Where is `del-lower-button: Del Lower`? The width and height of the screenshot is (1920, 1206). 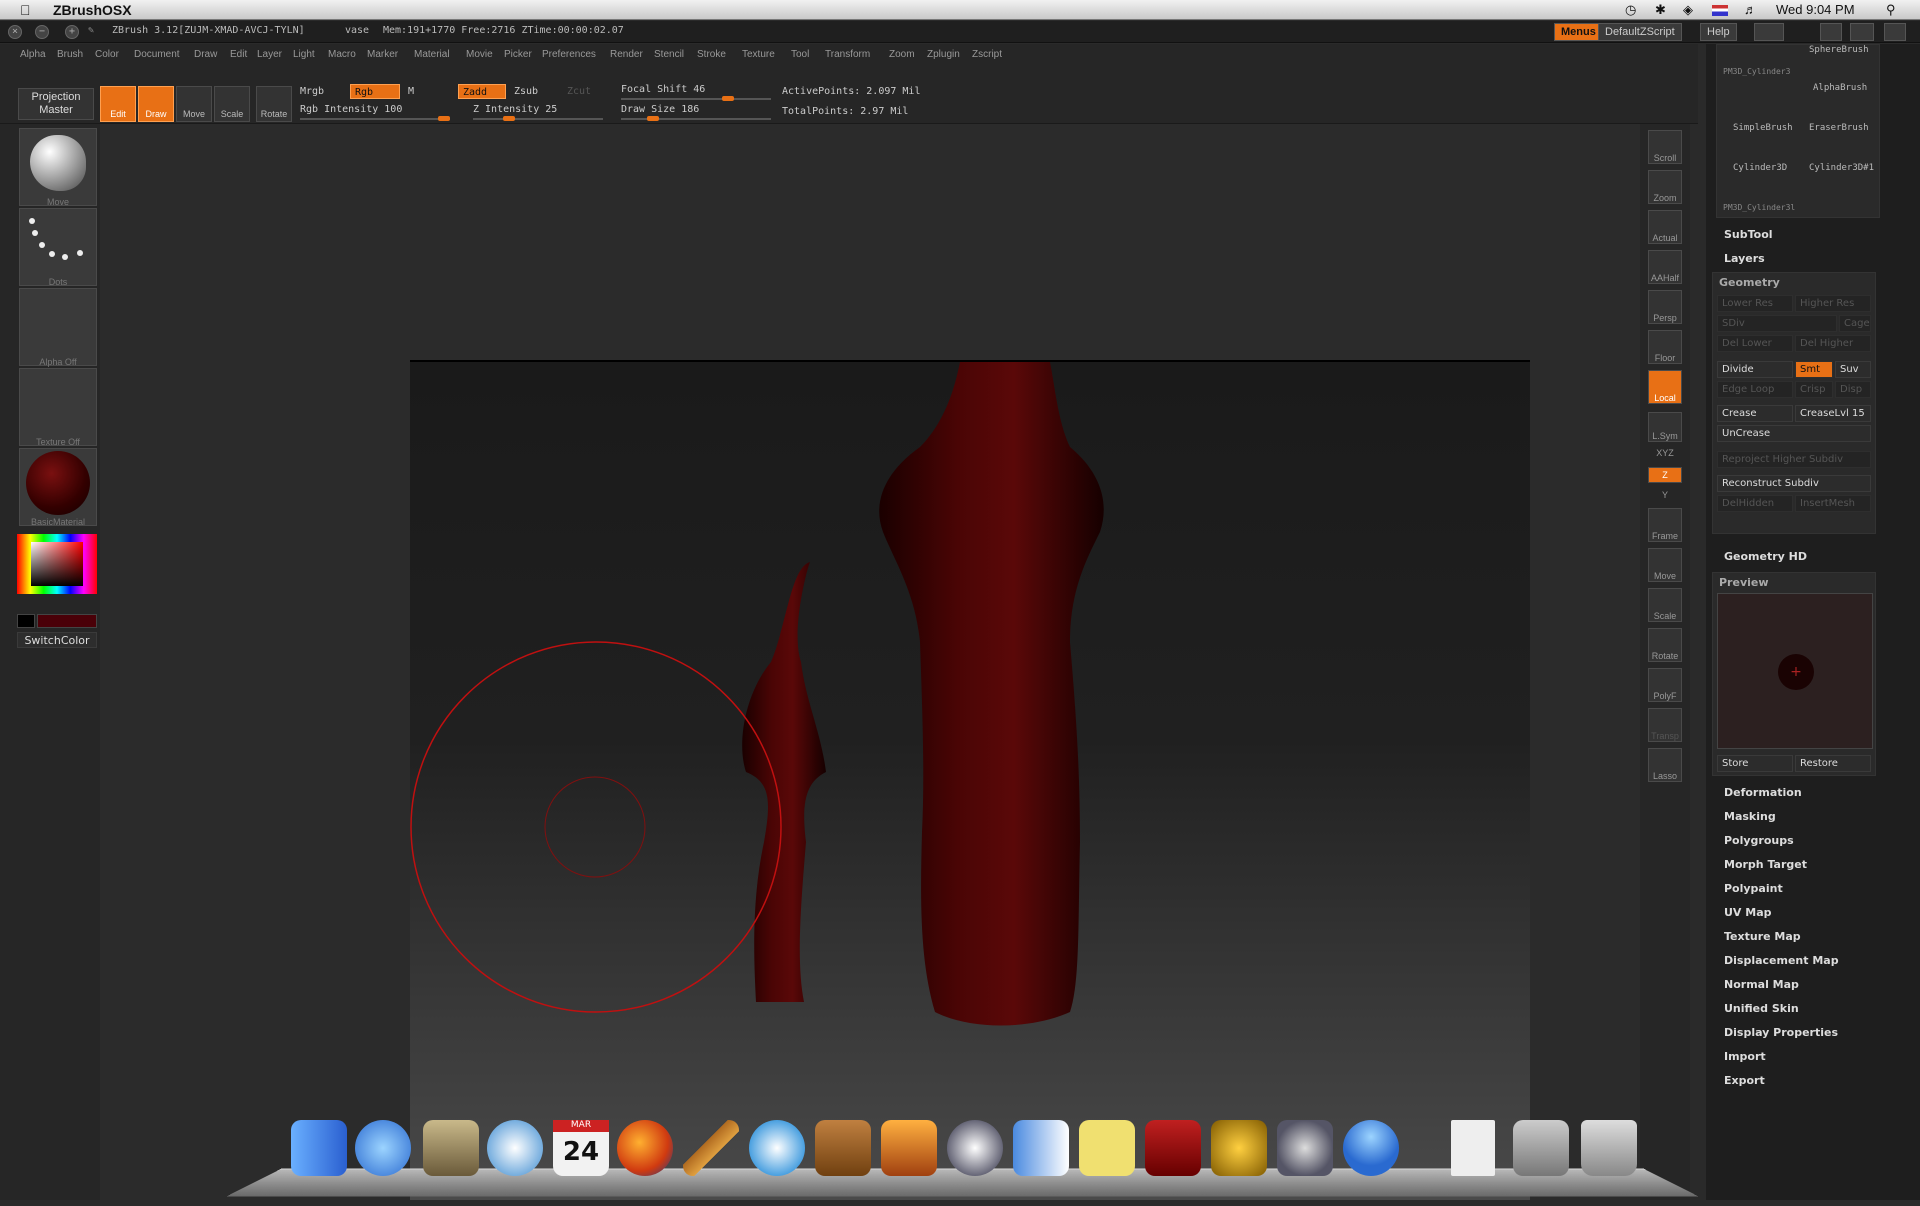 del-lower-button: Del Lower is located at coordinates (1755, 343).